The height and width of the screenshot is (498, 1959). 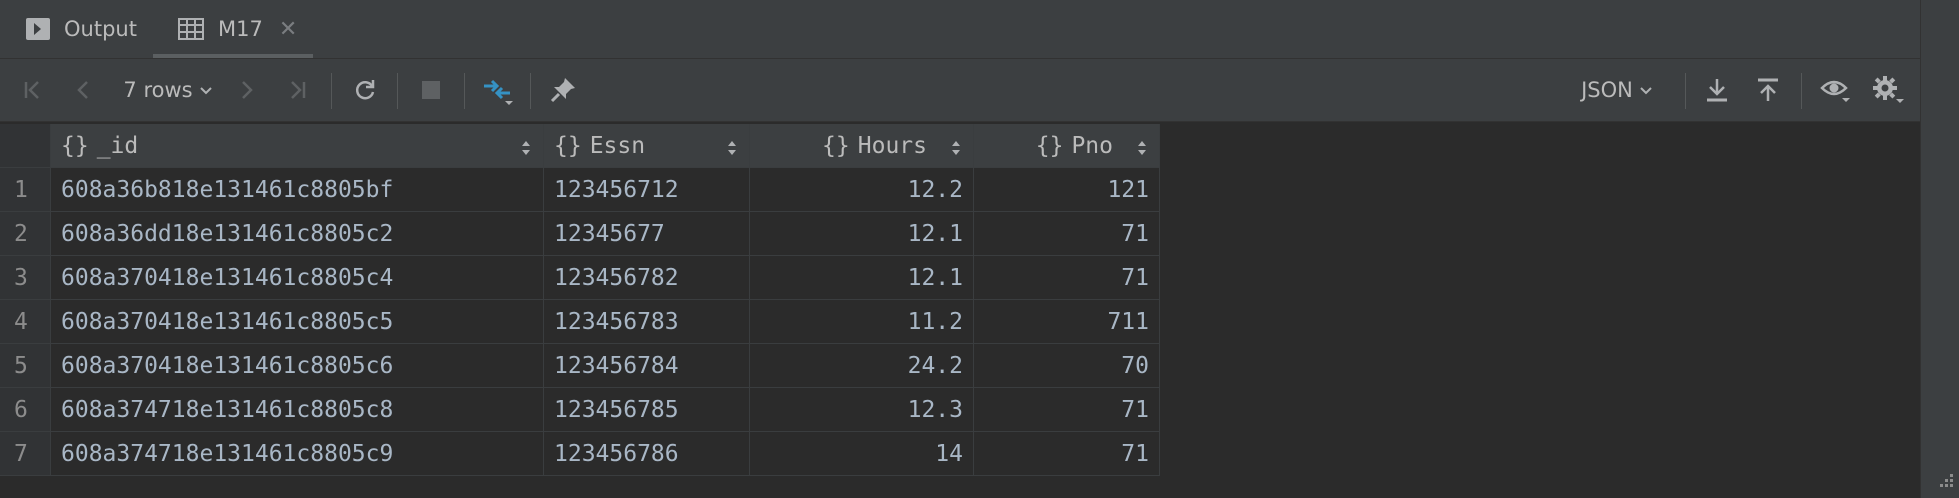 I want to click on format-dropdown: JSON, so click(x=1617, y=90).